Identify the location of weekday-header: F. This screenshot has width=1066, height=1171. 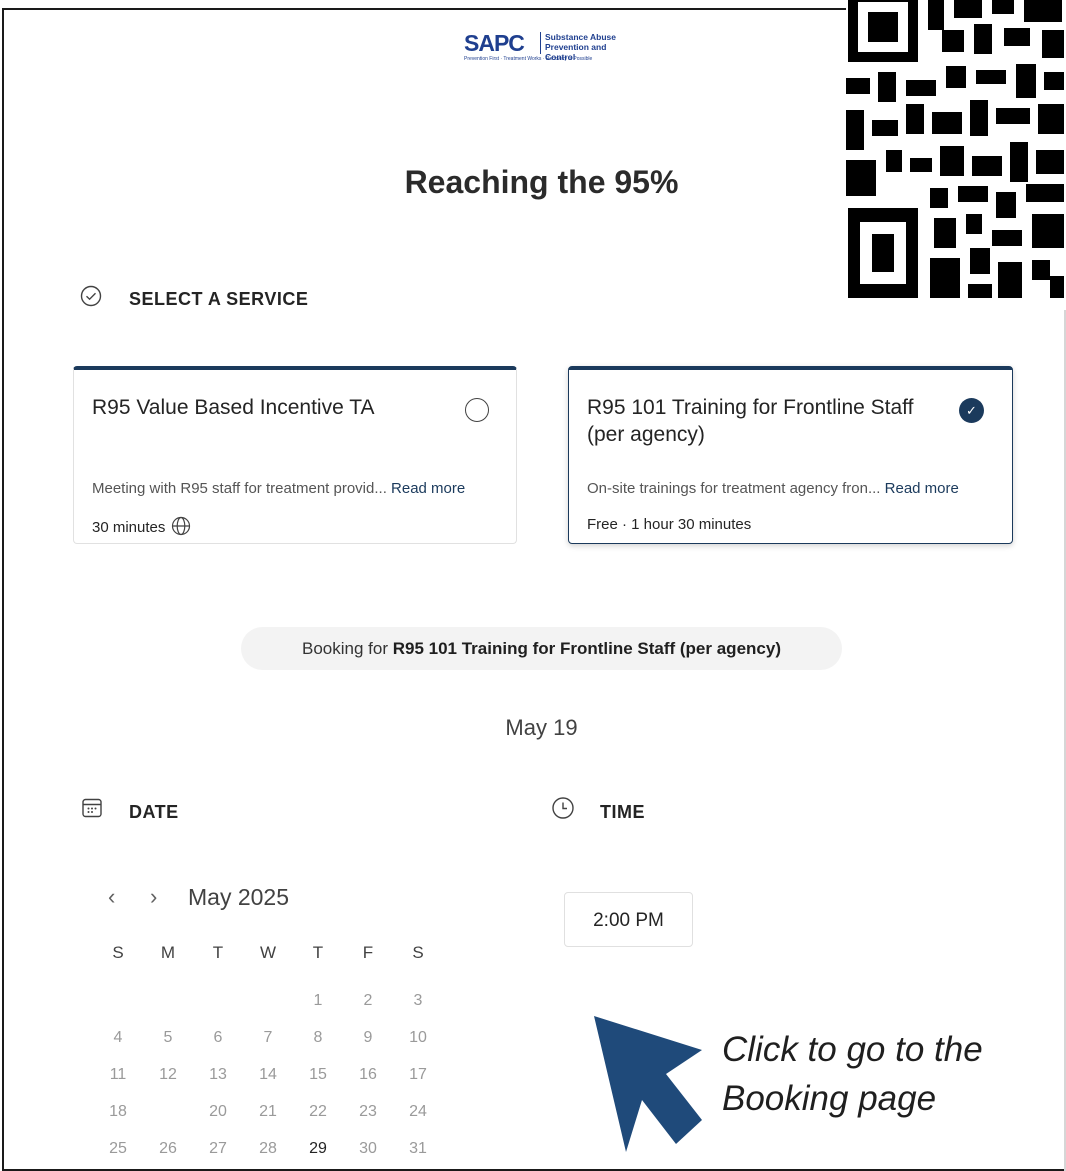
(368, 952).